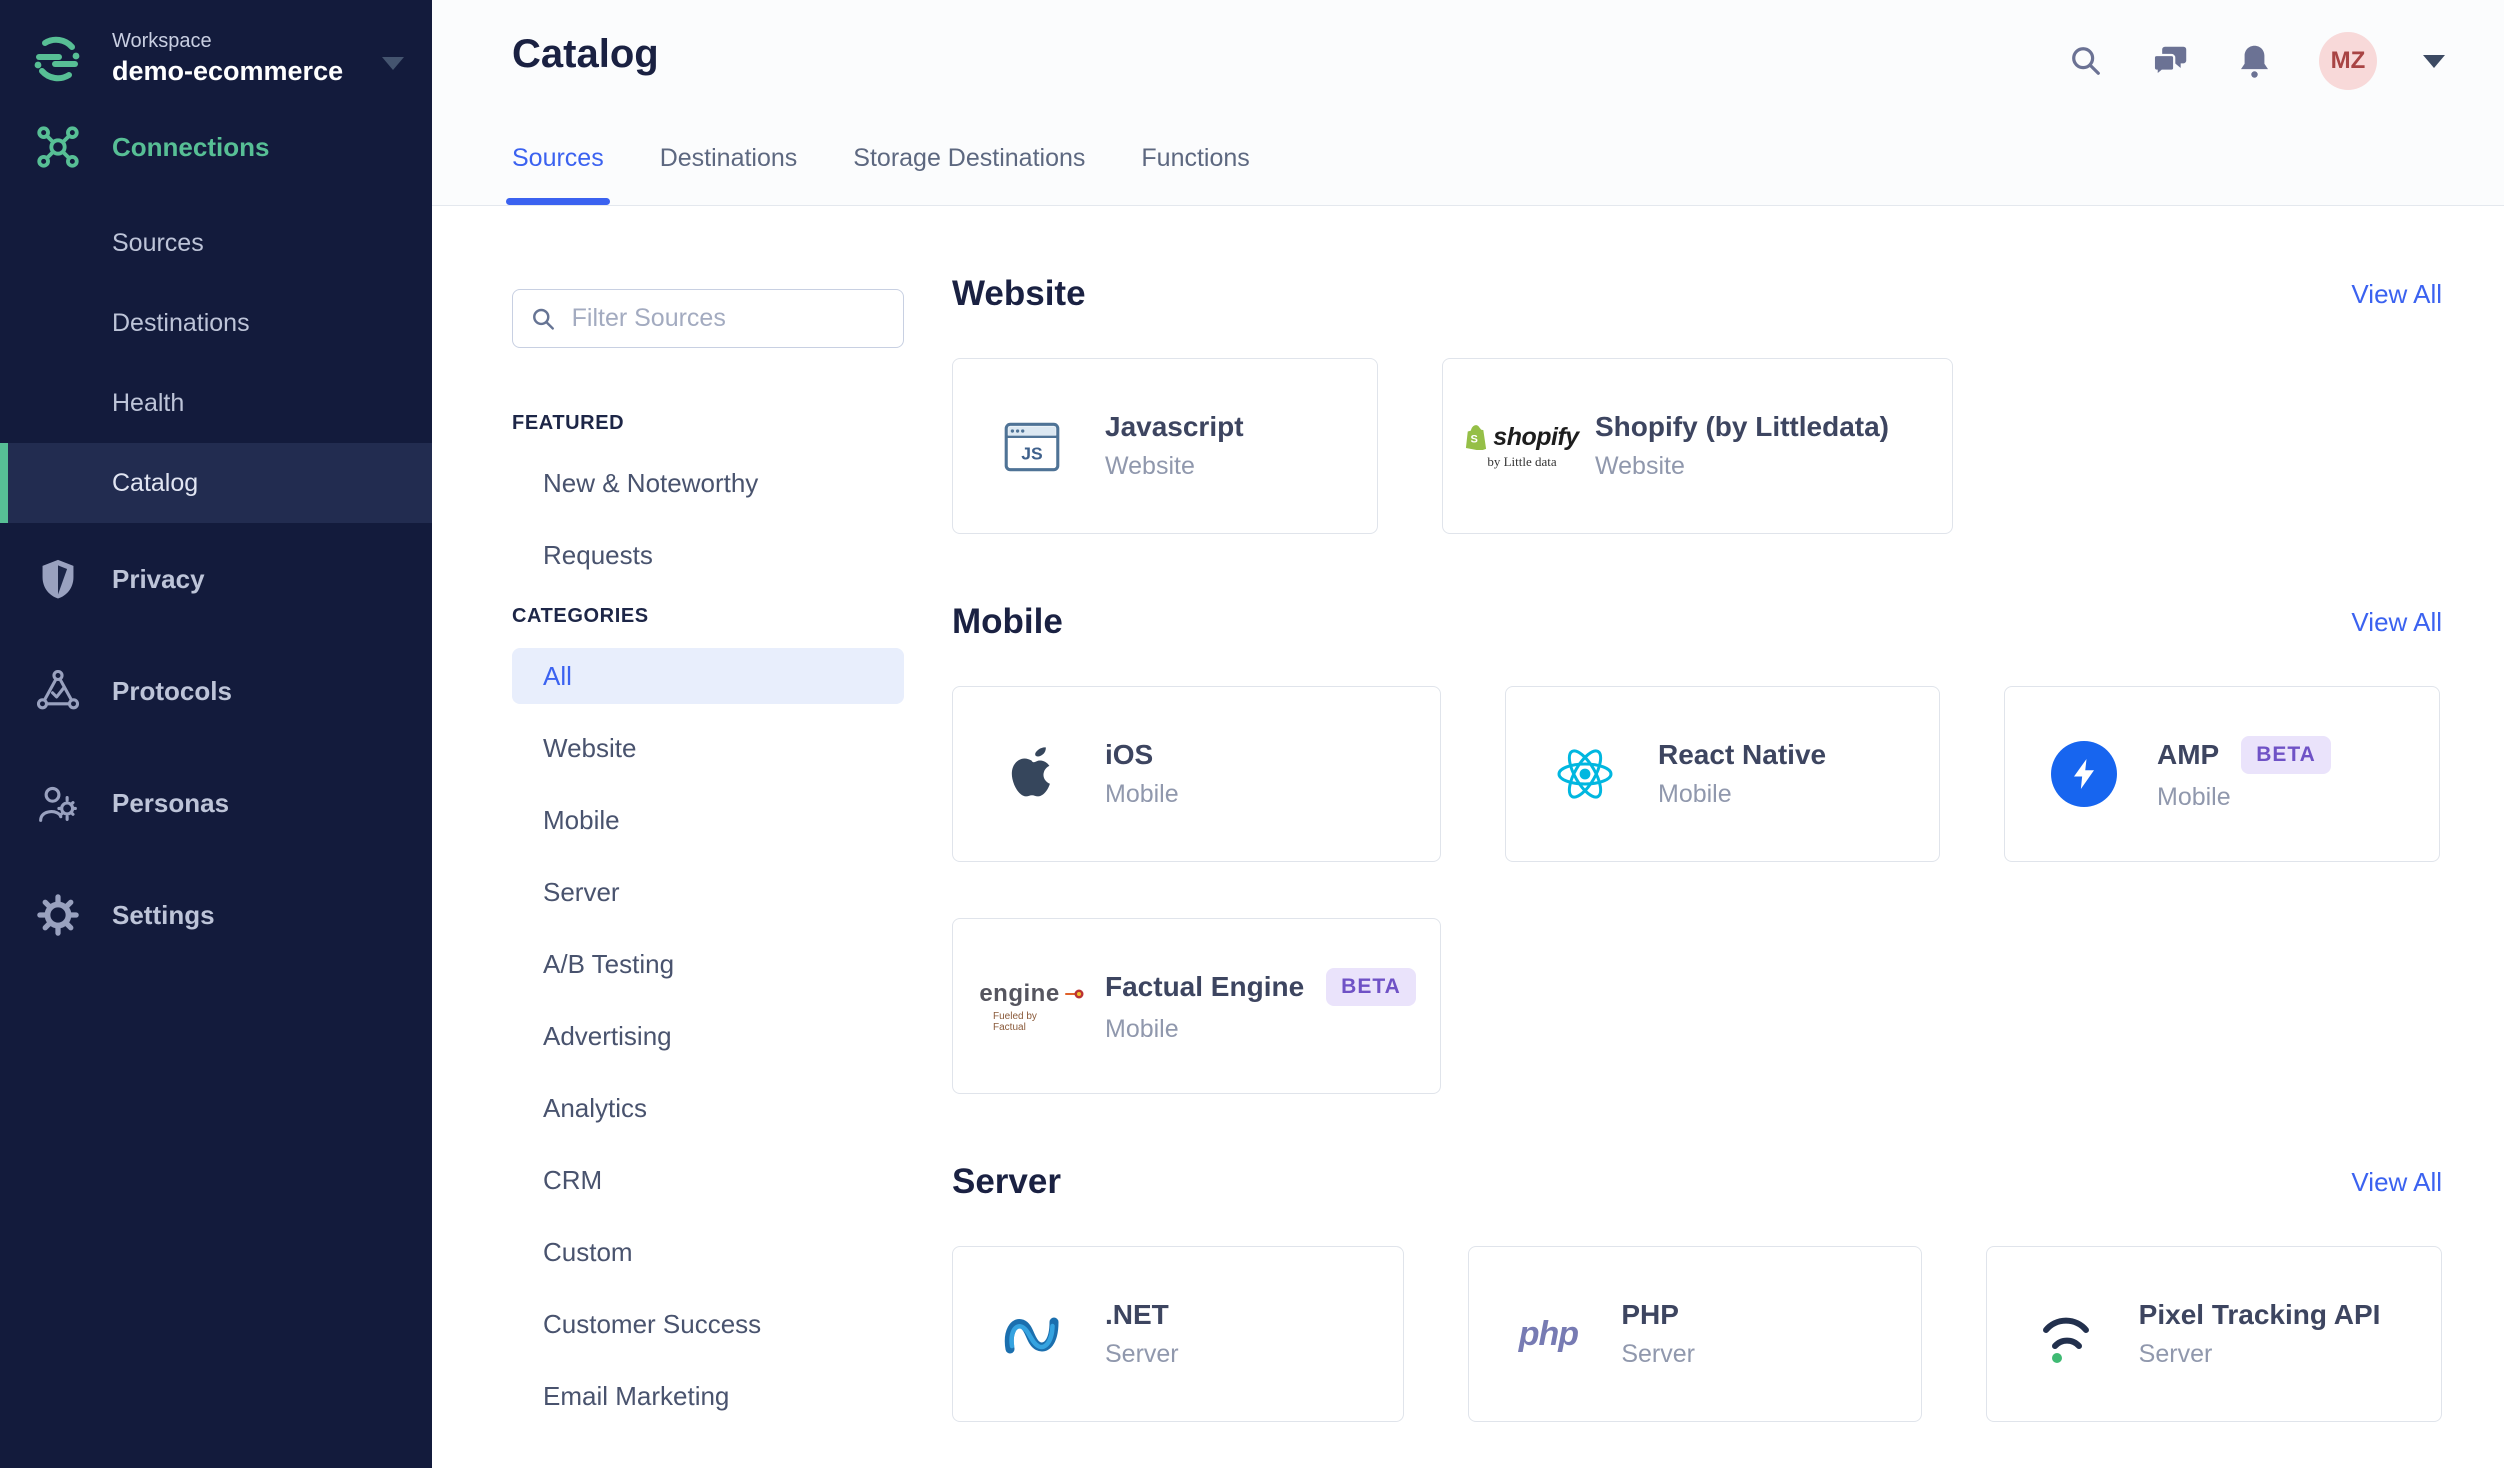 The height and width of the screenshot is (1468, 2504). Describe the element at coordinates (2434, 61) in the screenshot. I see `account-chevron-down-icon` at that location.